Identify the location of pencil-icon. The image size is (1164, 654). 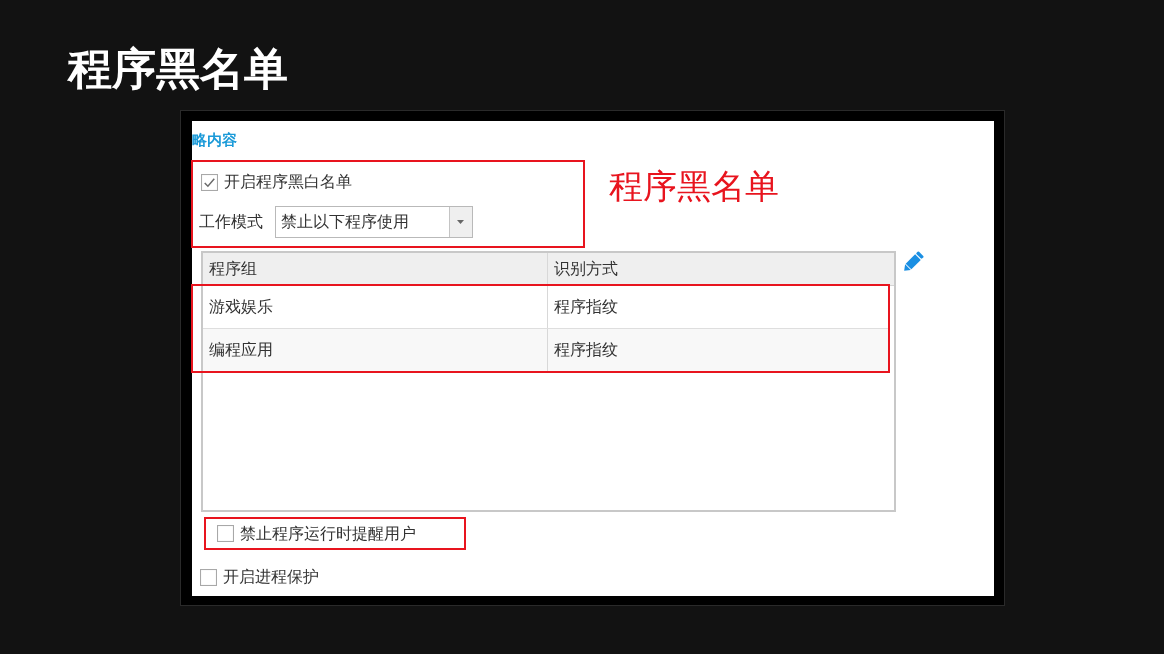
(914, 261).